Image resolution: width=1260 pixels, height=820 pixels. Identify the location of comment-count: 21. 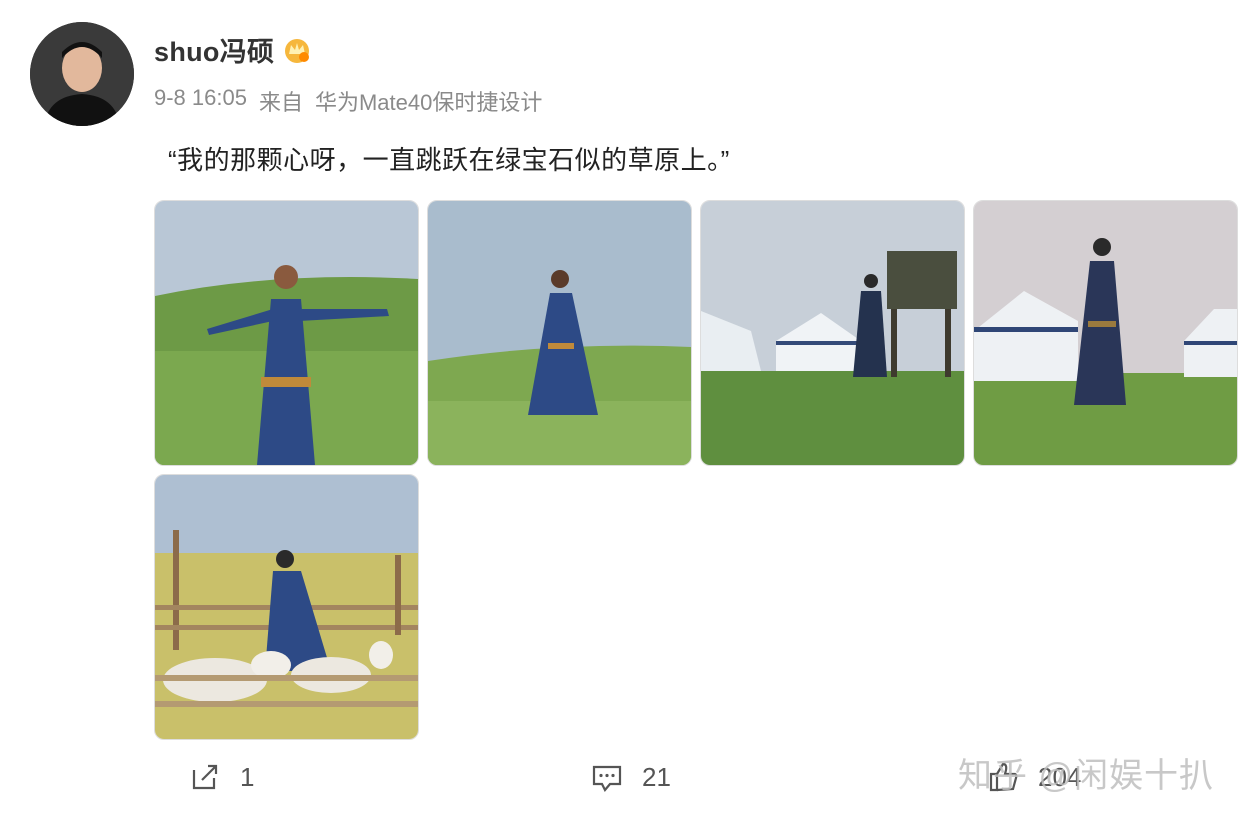
(656, 776).